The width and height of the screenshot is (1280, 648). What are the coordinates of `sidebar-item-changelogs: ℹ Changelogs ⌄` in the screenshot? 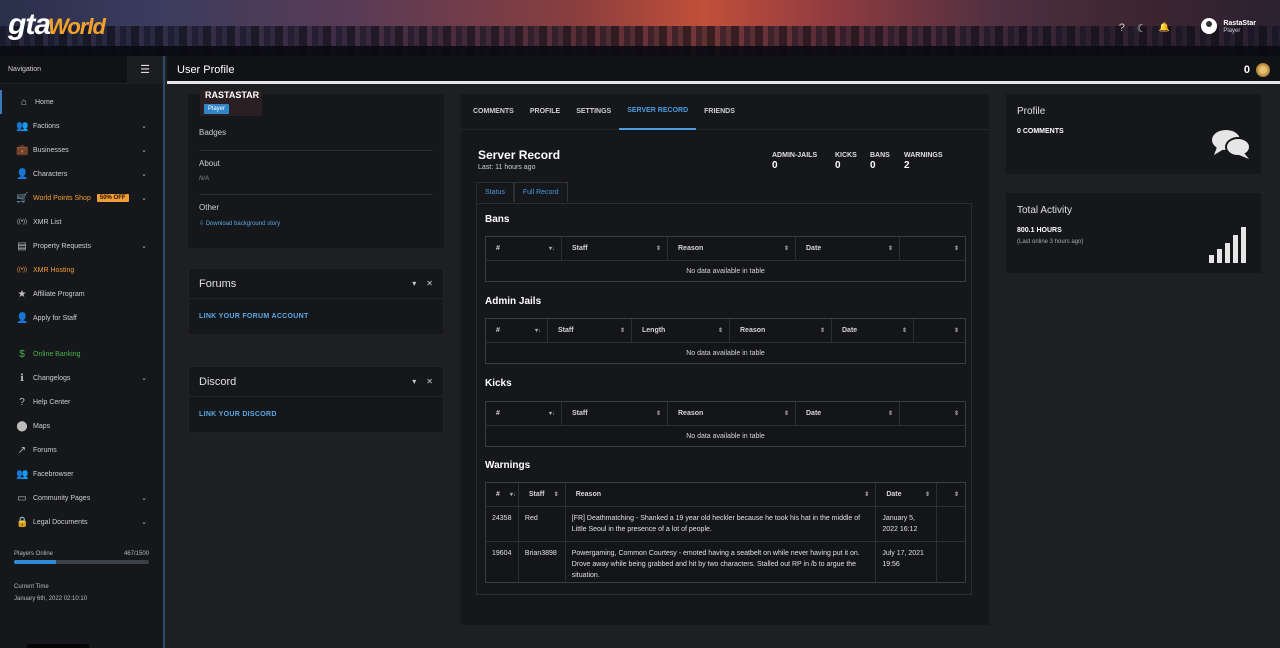 It's located at (81, 378).